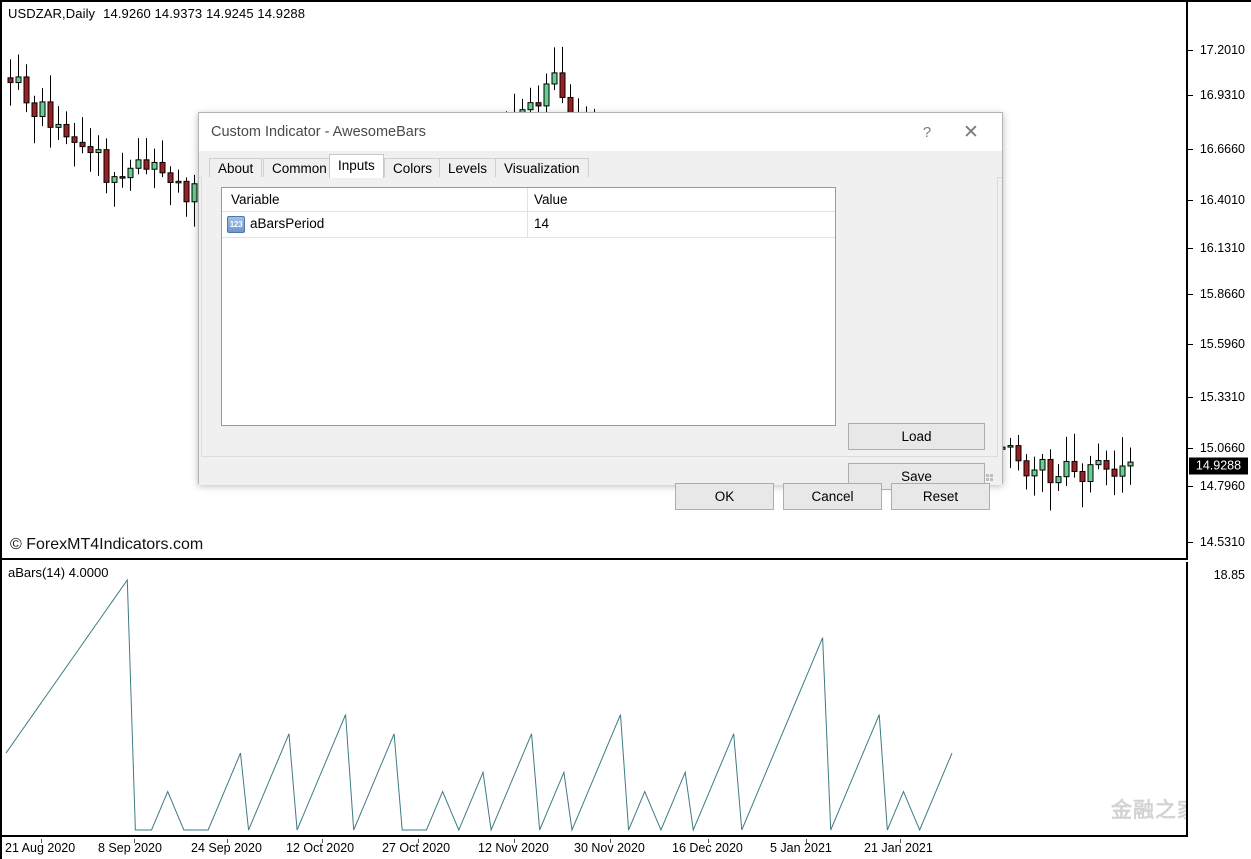  Describe the element at coordinates (528, 225) in the screenshot. I see `table-row: 123 aBarsPeriod 14` at that location.